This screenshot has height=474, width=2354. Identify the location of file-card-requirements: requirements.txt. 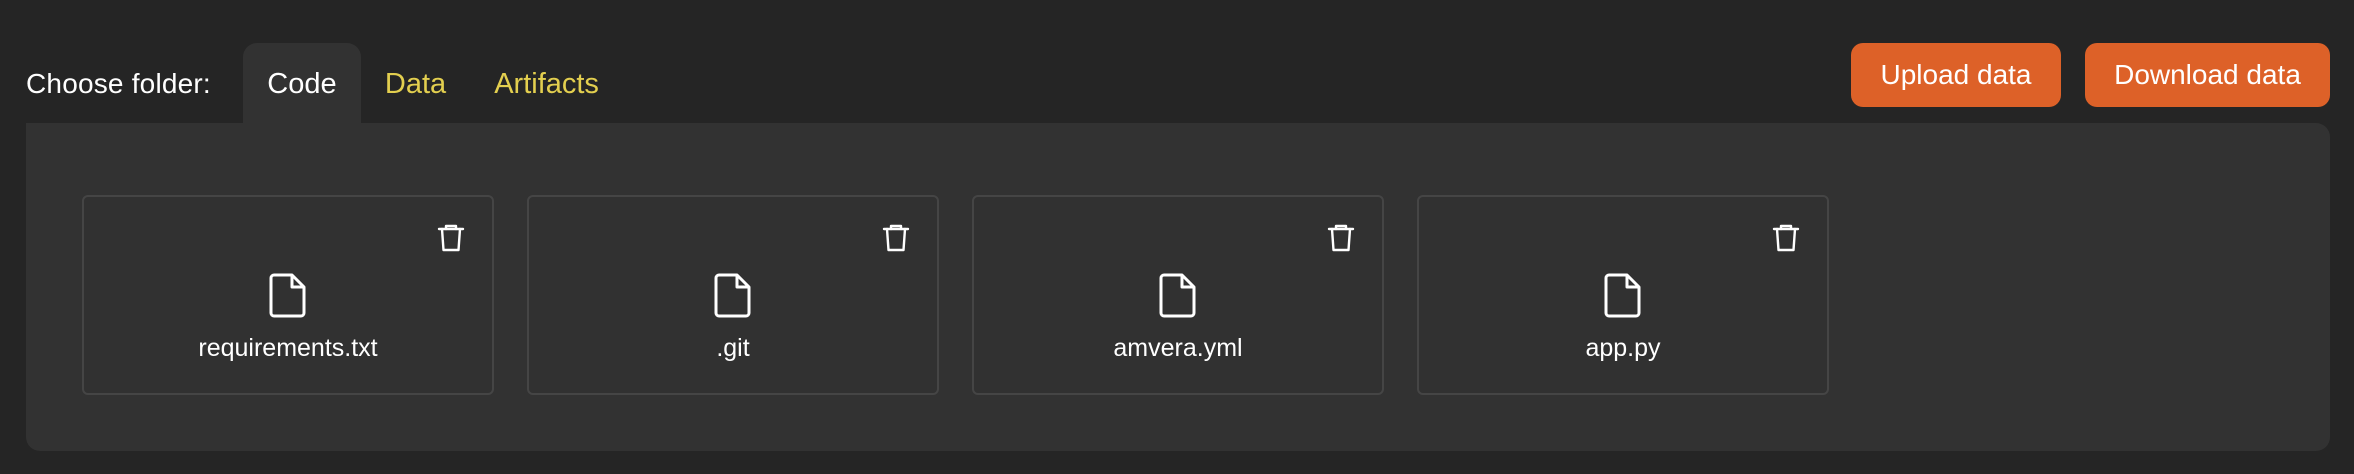
(288, 295).